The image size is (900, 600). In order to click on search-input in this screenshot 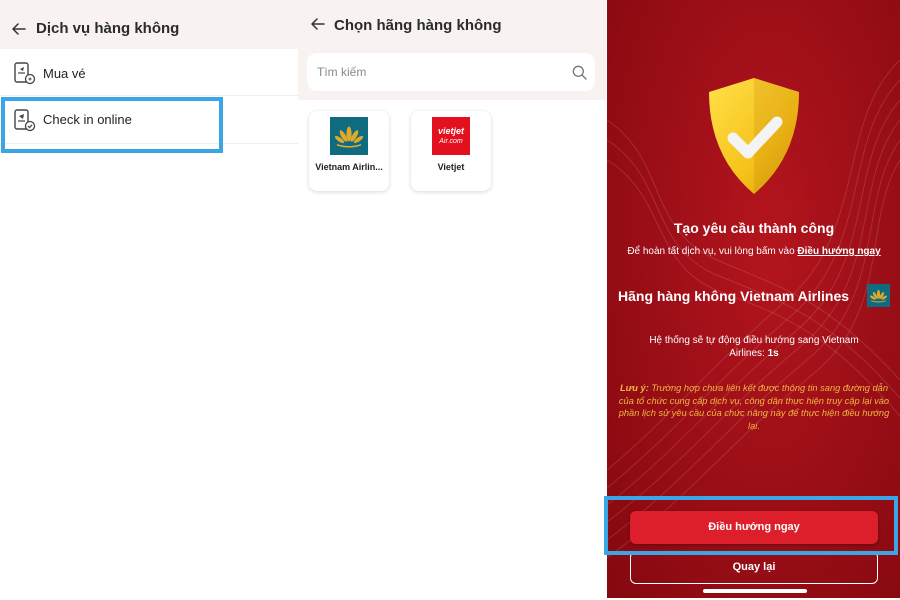, I will do `click(437, 72)`.